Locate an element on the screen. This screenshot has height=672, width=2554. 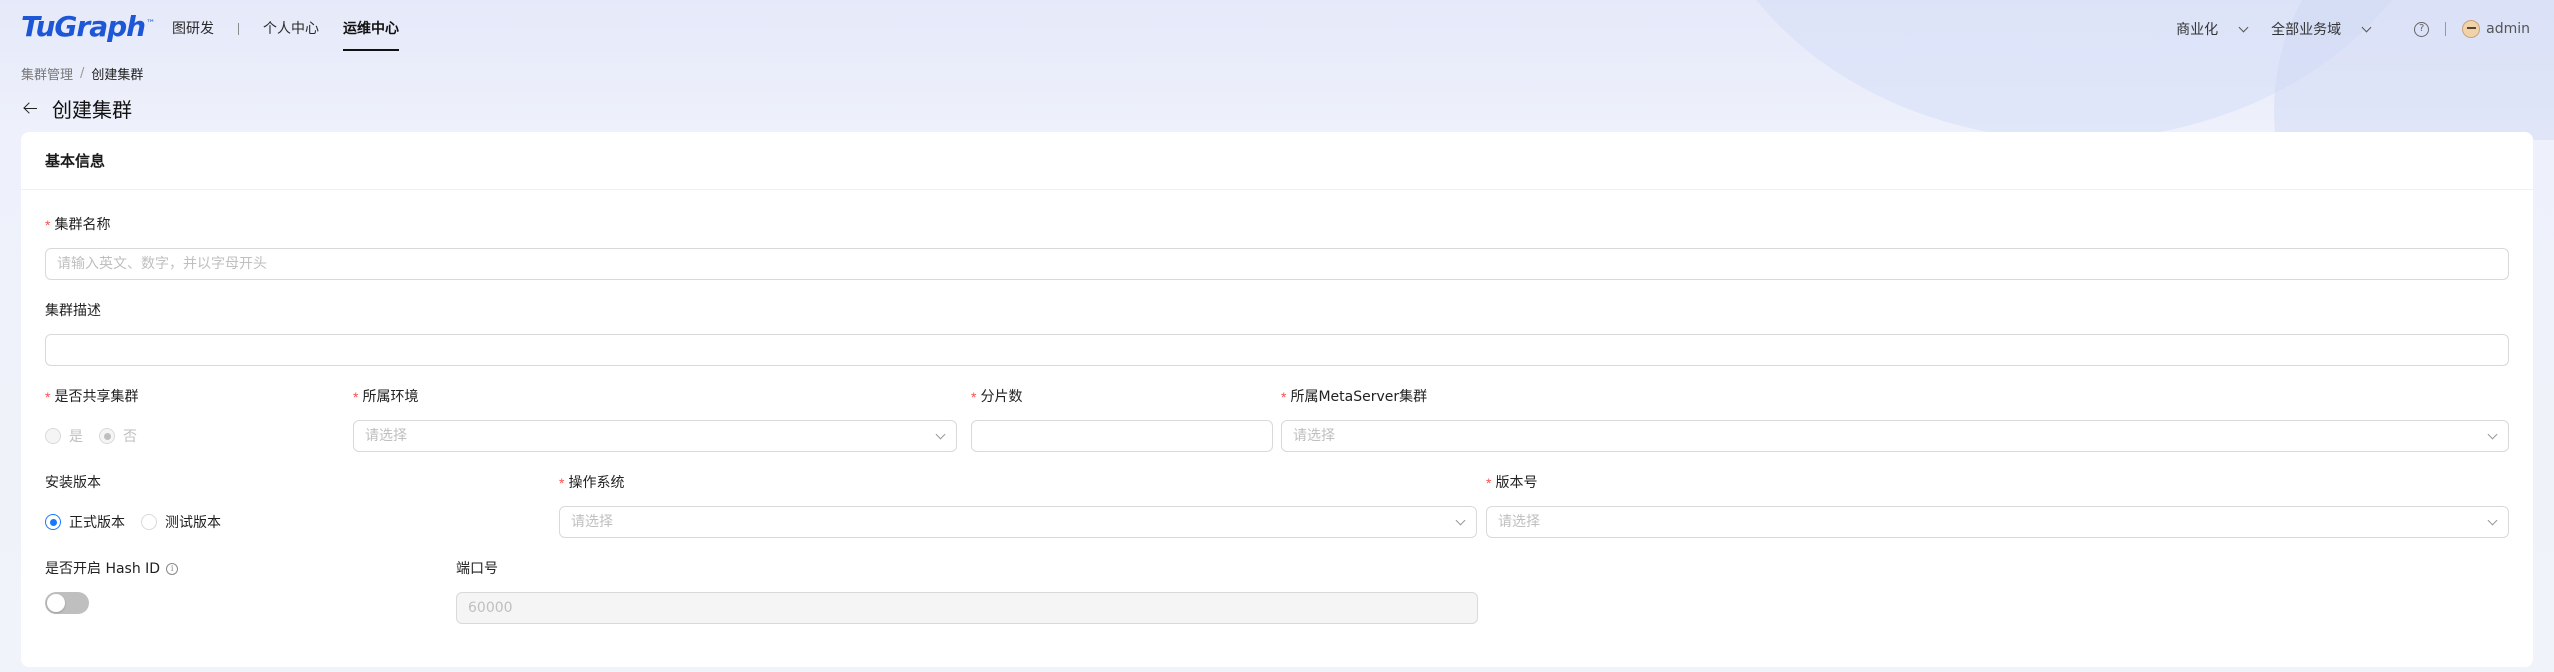
shards-input is located at coordinates (1122, 436).